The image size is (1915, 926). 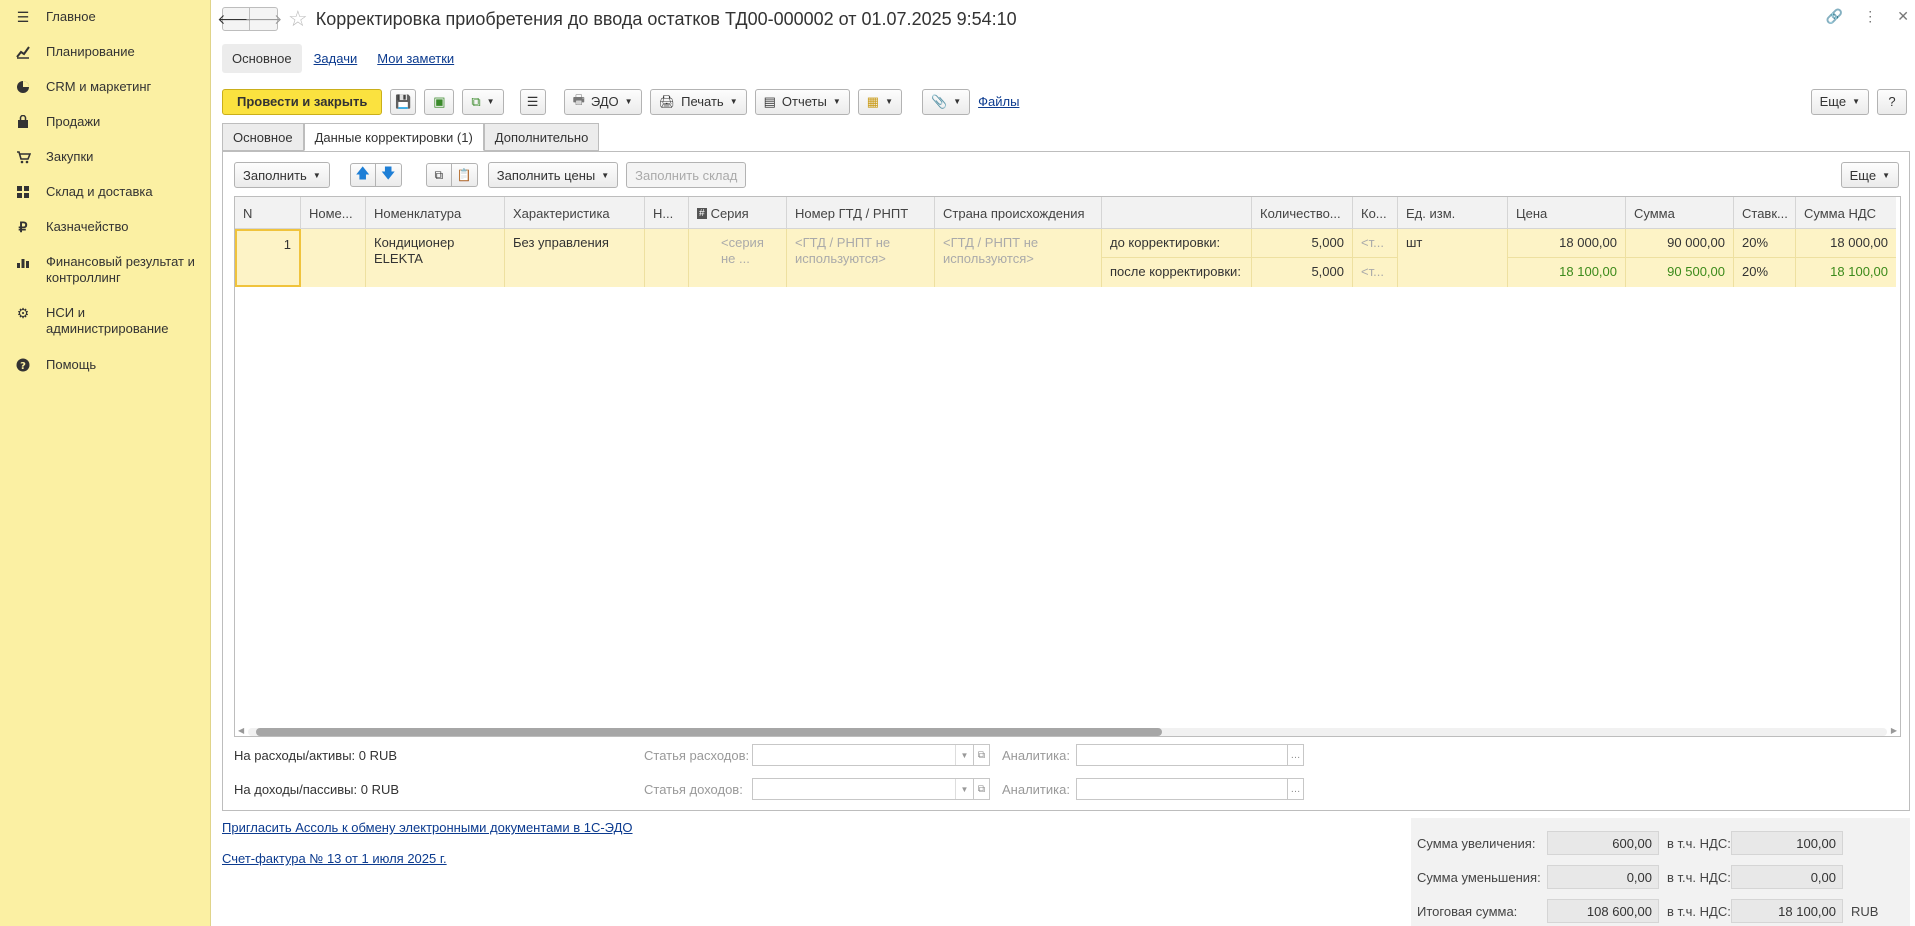 What do you see at coordinates (298, 19) in the screenshot?
I see `favorite-star-icon: ☆` at bounding box center [298, 19].